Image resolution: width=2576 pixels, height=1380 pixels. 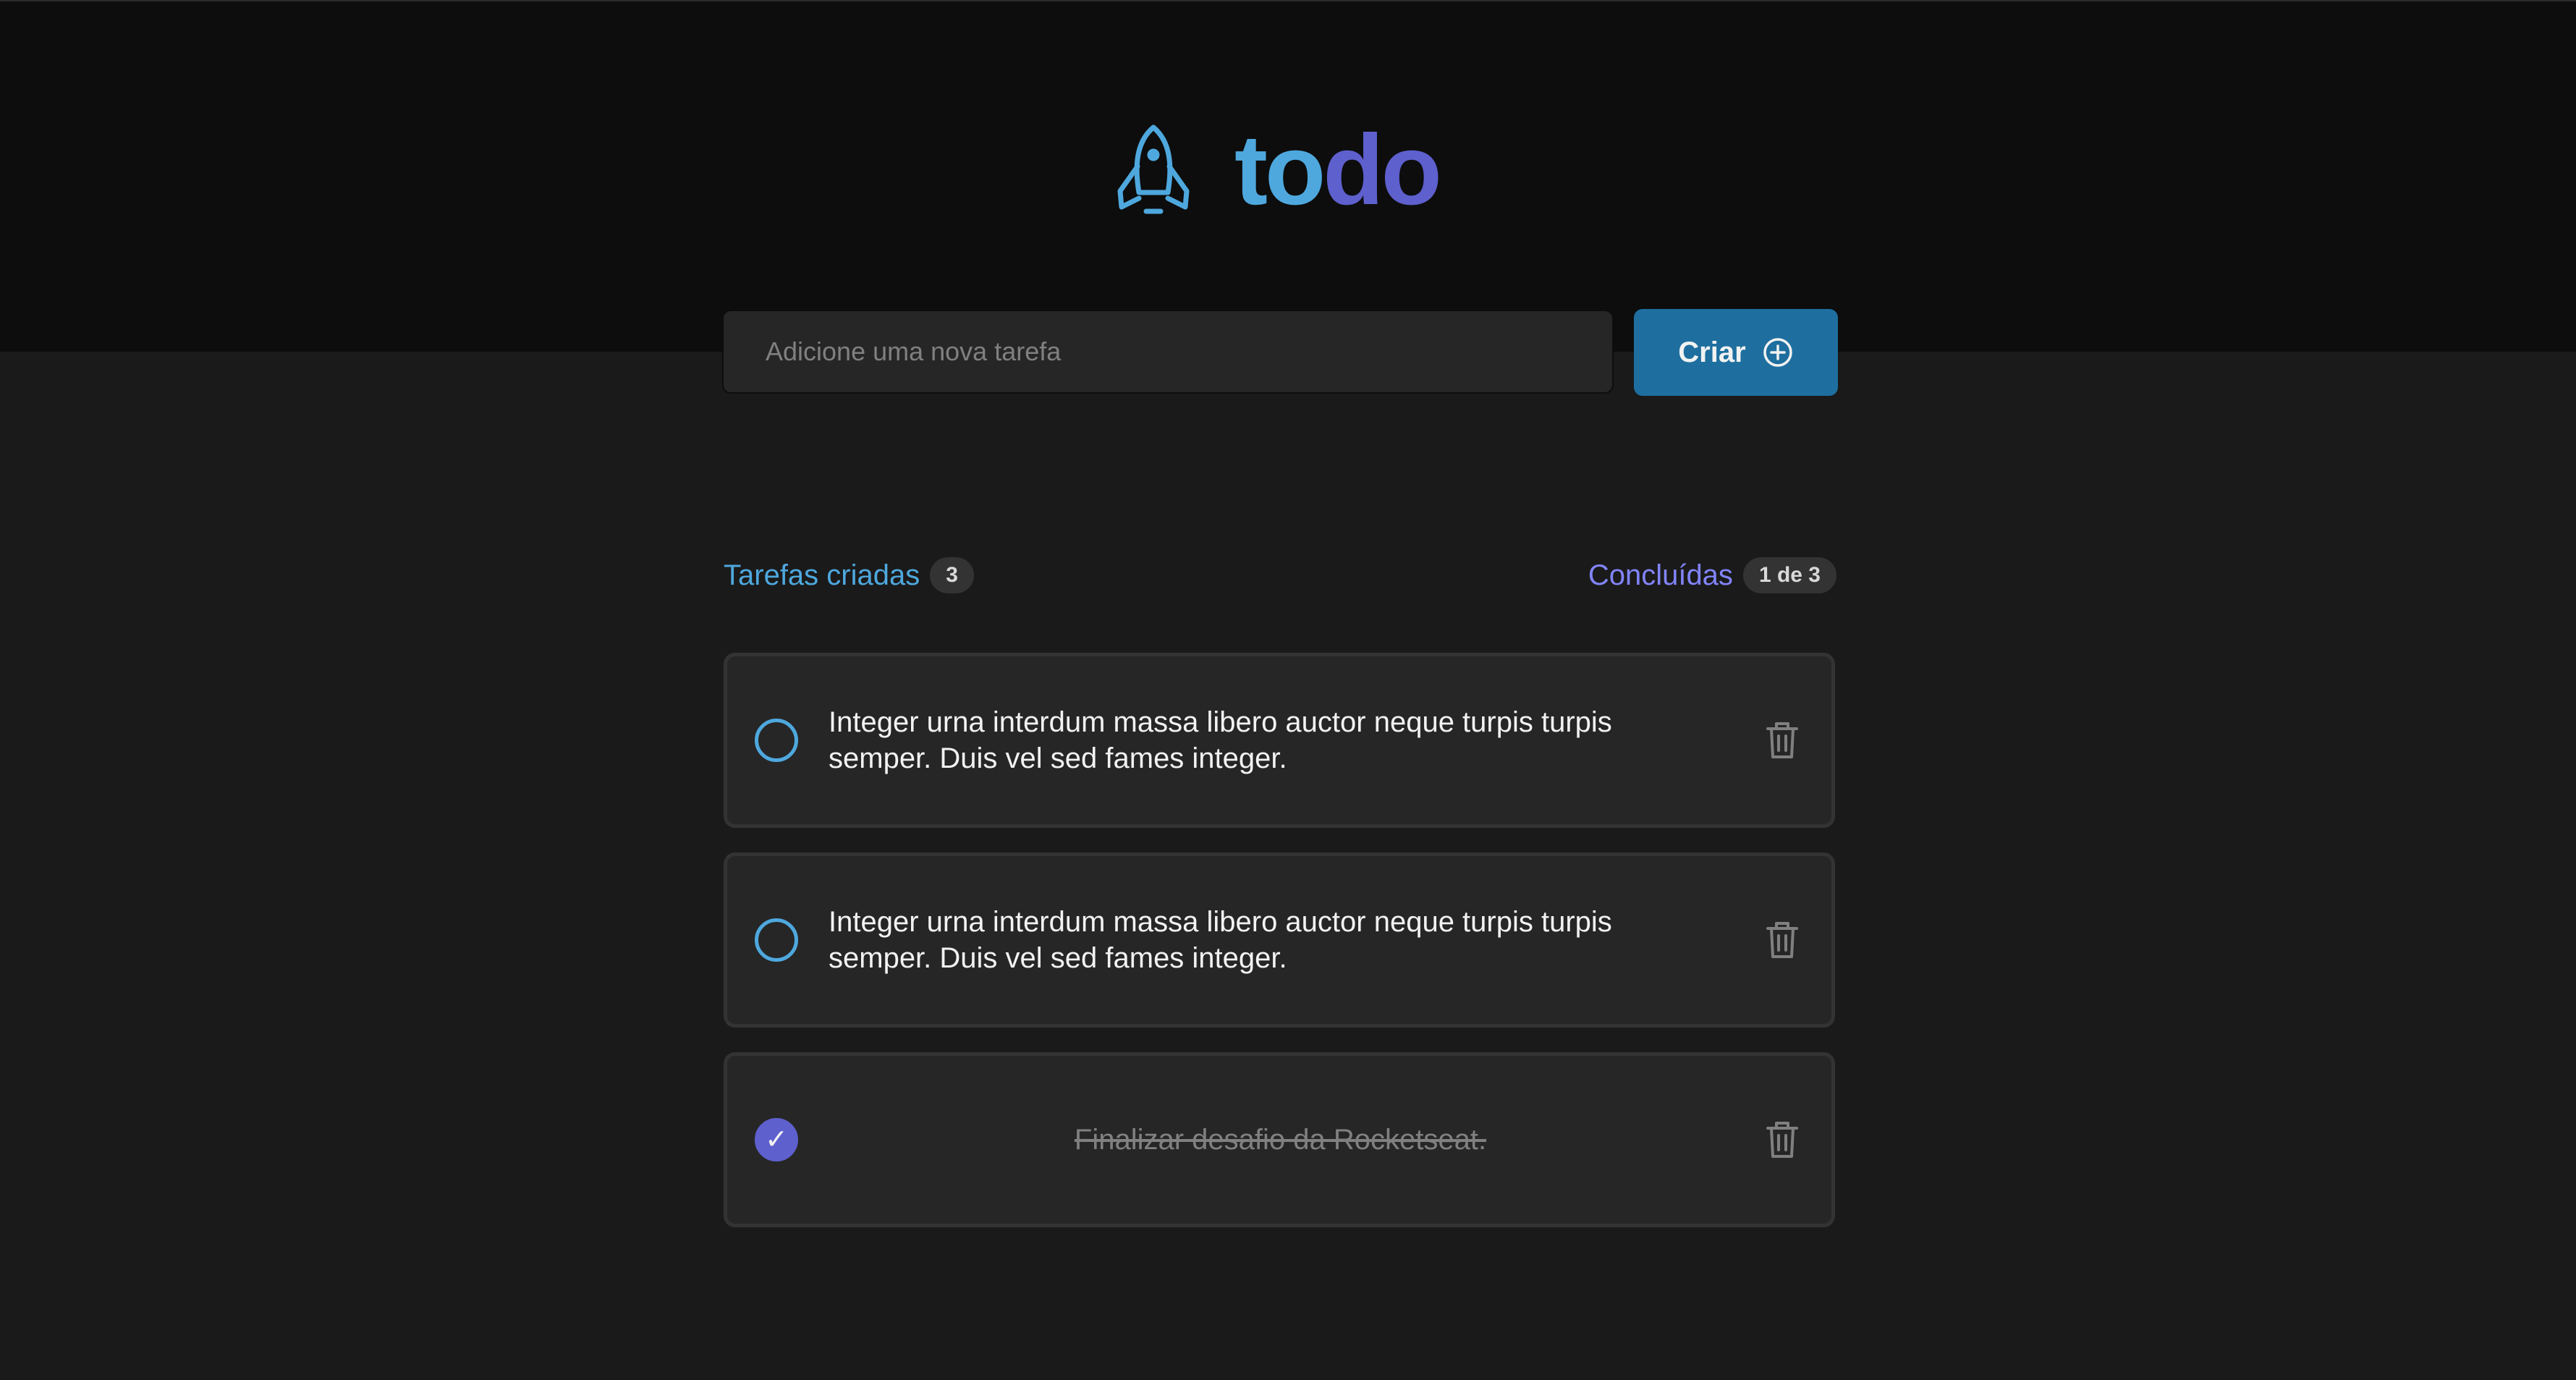 I want to click on created-counter: Tarefas criadas 3, so click(x=849, y=575).